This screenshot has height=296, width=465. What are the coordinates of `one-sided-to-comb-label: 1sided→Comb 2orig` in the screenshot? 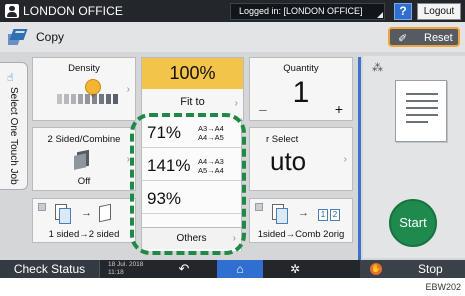 It's located at (301, 234).